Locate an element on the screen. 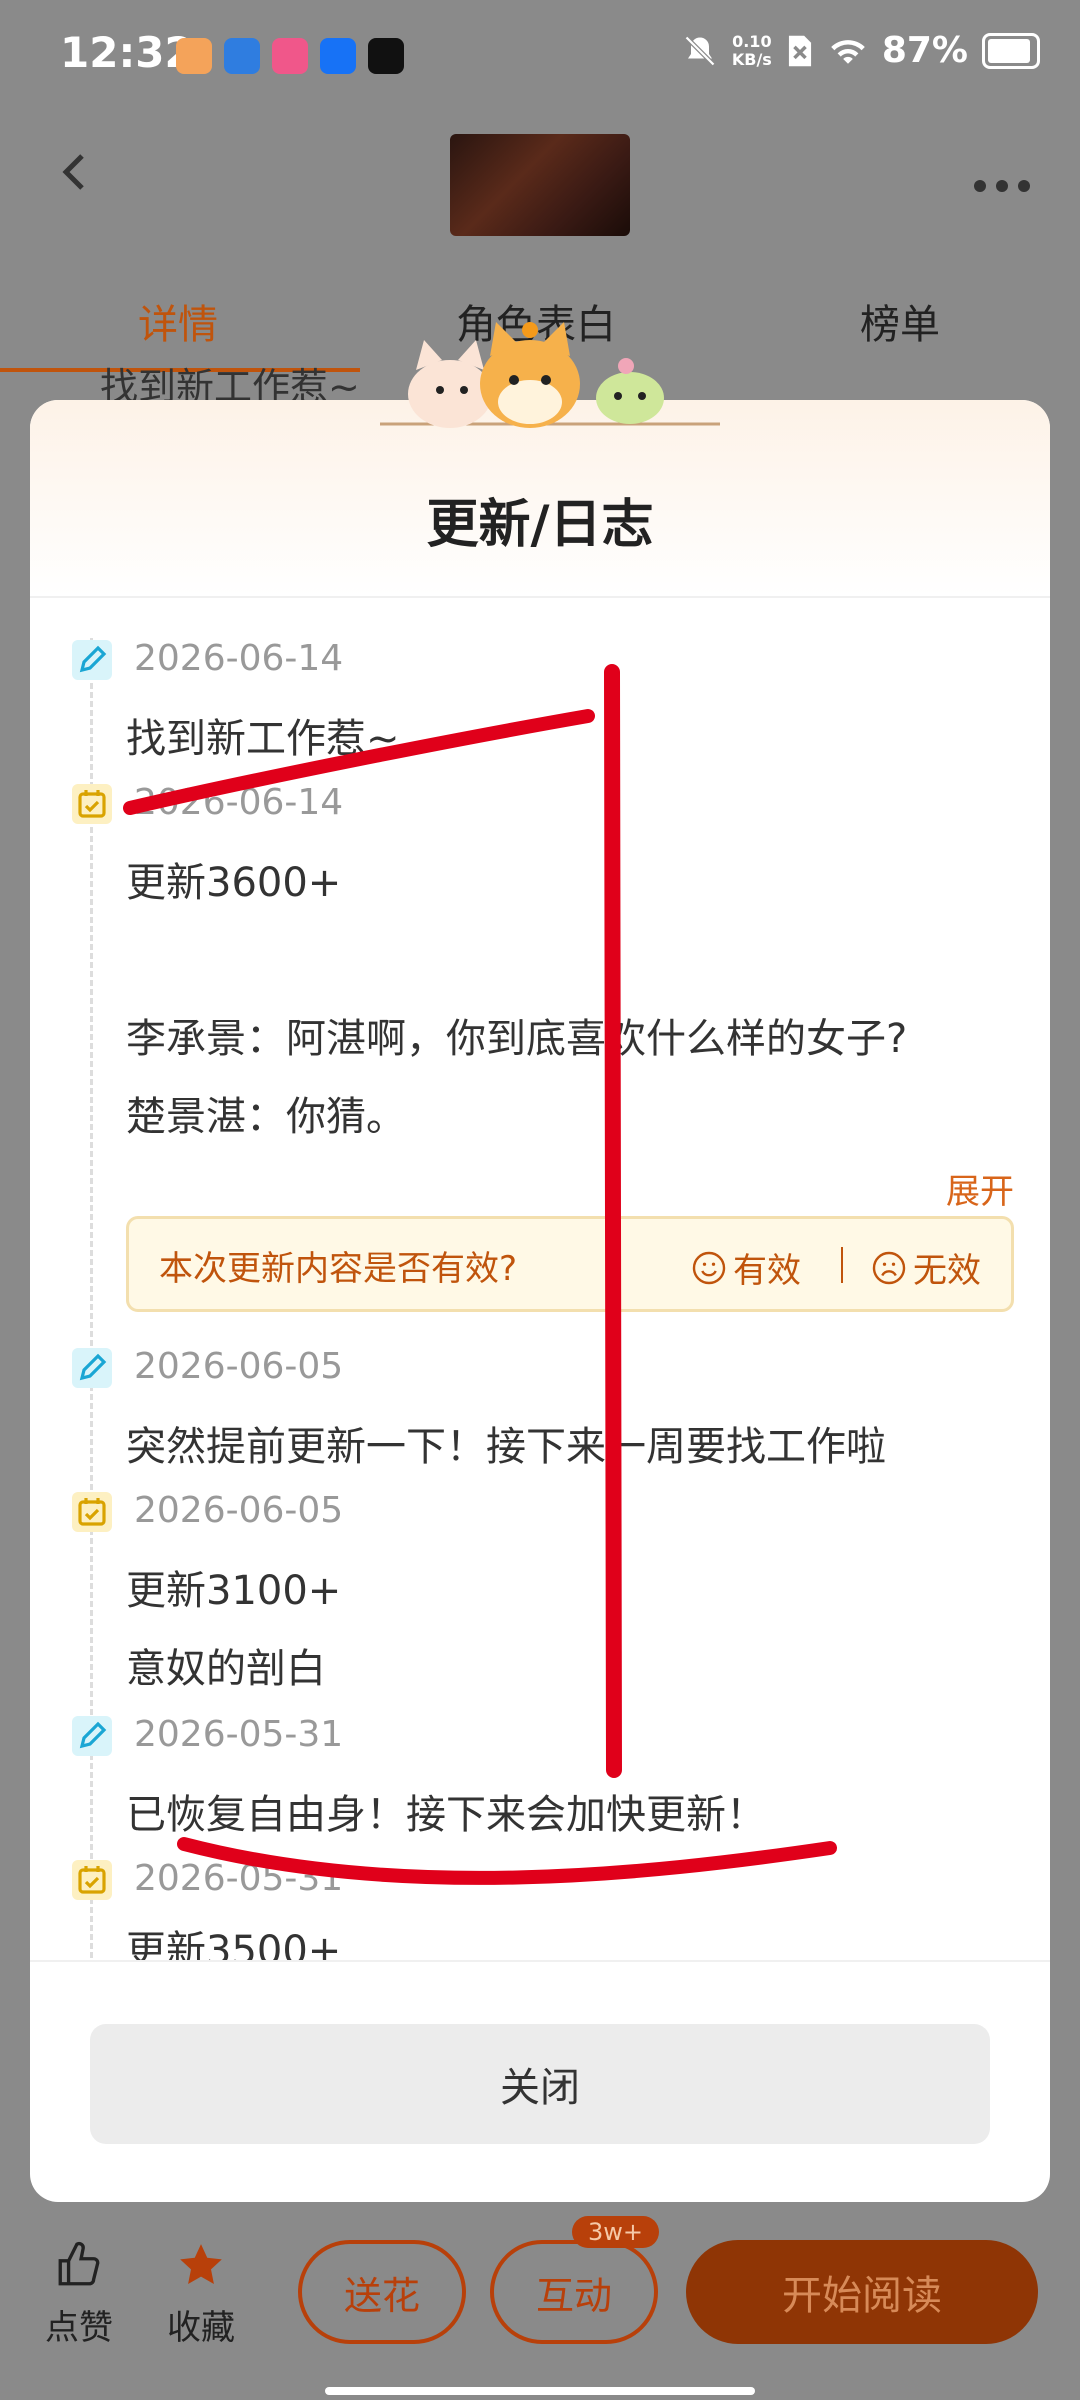 Image resolution: width=1080 pixels, height=2400 pixels. battery-icon is located at coordinates (1011, 50).